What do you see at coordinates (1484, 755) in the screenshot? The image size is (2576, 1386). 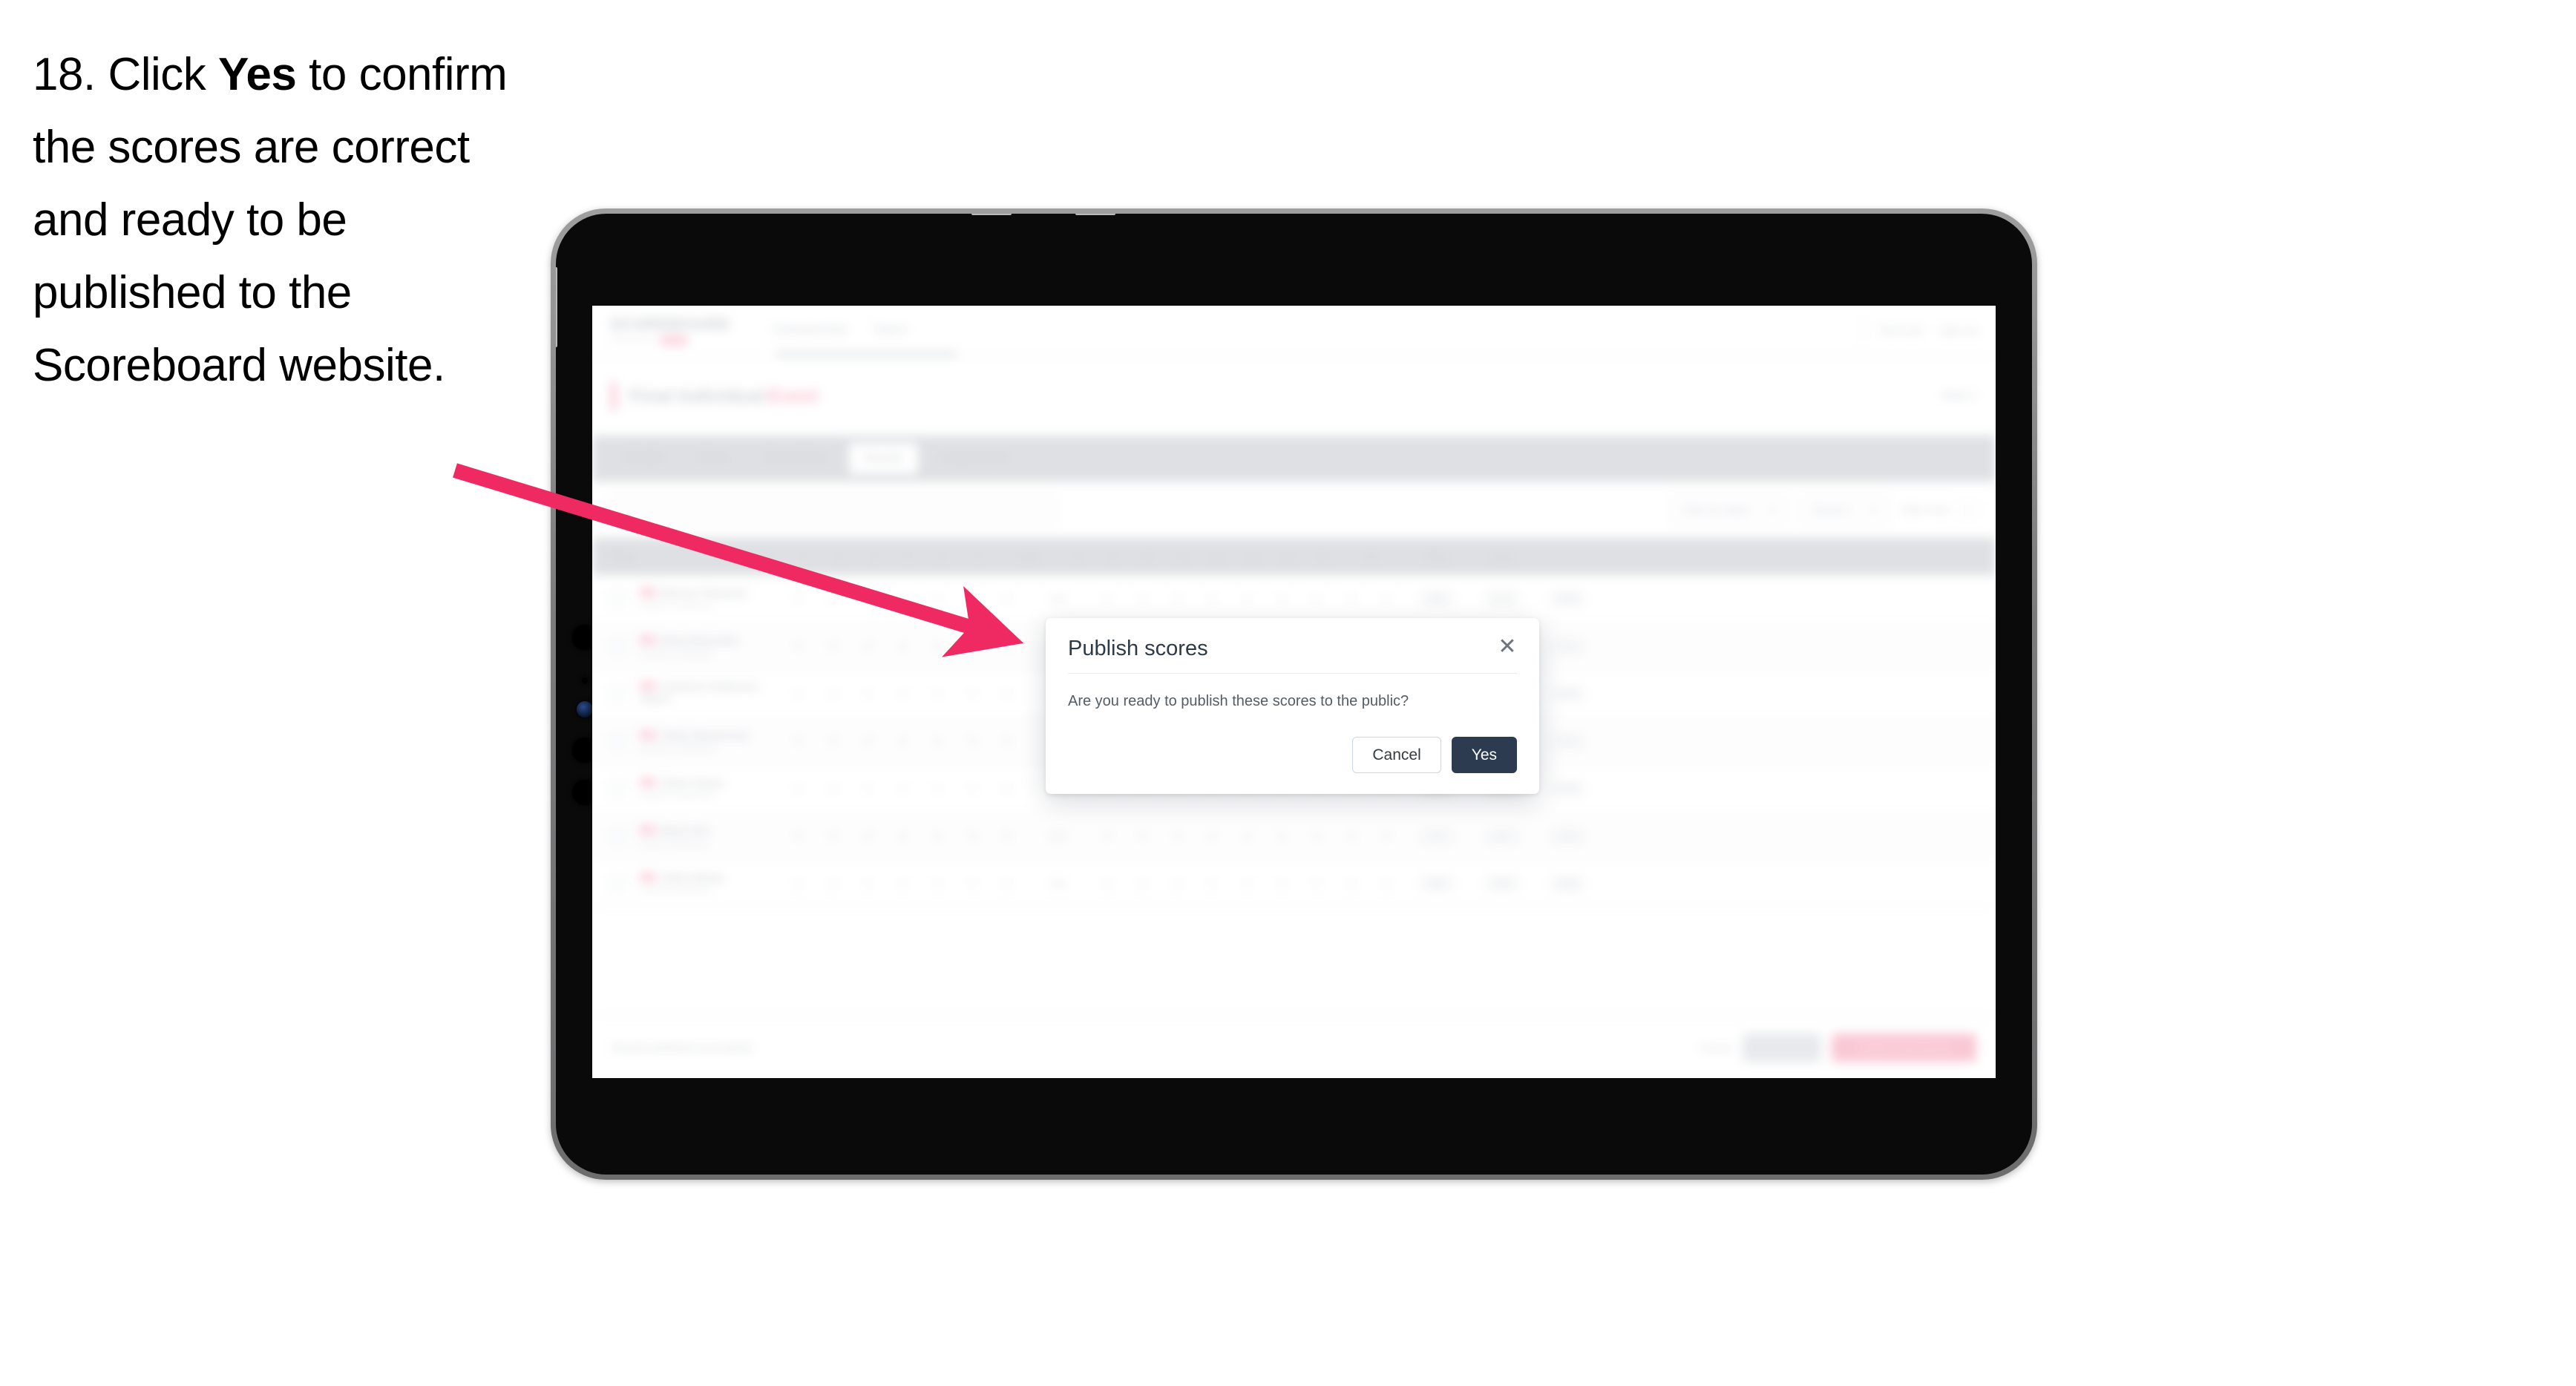 I see `yes-button: Yes` at bounding box center [1484, 755].